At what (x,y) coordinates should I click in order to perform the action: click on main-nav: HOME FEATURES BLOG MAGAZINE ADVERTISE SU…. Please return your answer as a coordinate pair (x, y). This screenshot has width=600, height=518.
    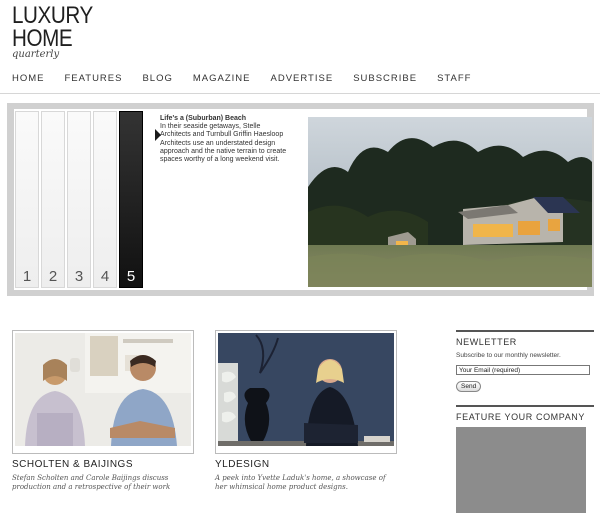
    Looking at the image, I should click on (251, 78).